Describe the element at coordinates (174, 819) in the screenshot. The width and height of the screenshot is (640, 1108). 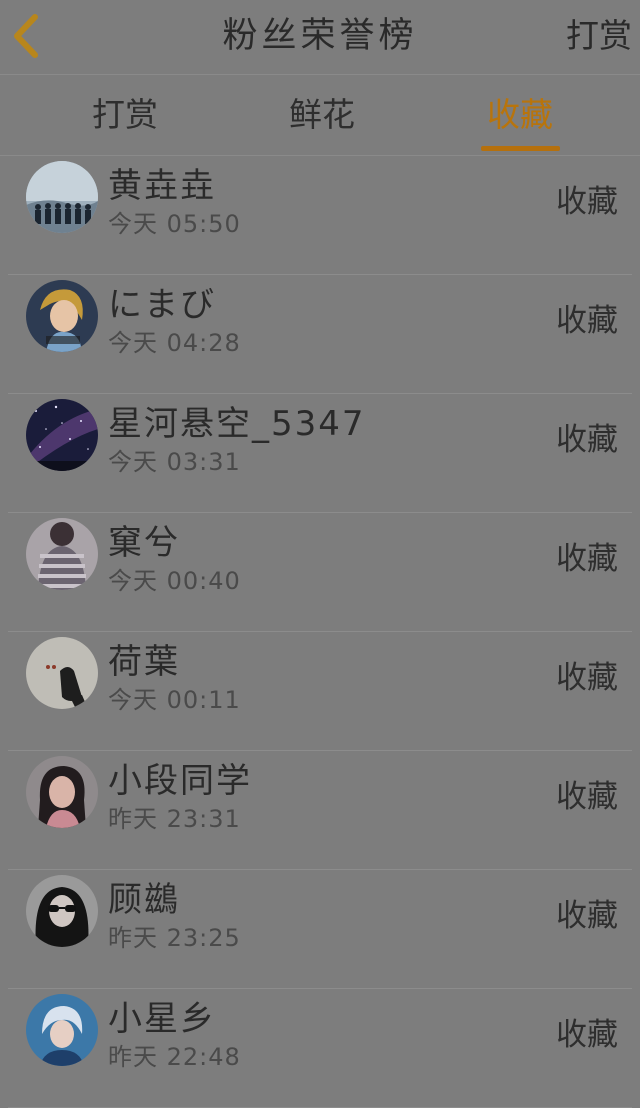
I see `fan-time: 昨天 23:31` at that location.